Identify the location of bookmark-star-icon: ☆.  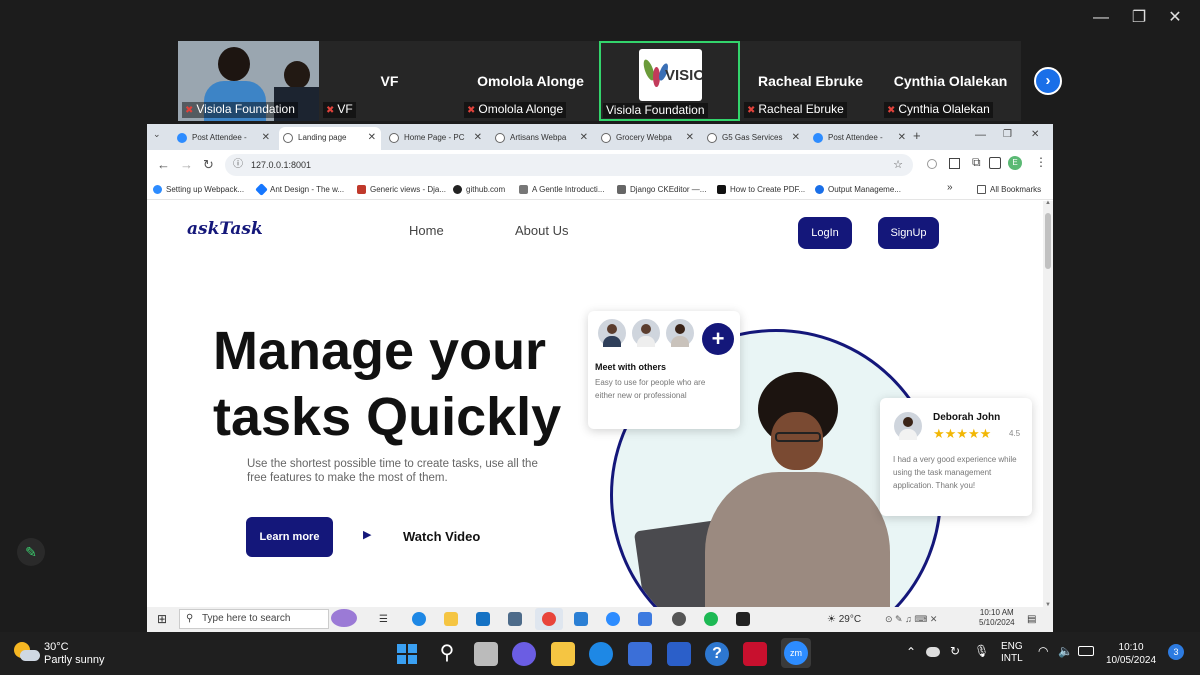
(898, 165).